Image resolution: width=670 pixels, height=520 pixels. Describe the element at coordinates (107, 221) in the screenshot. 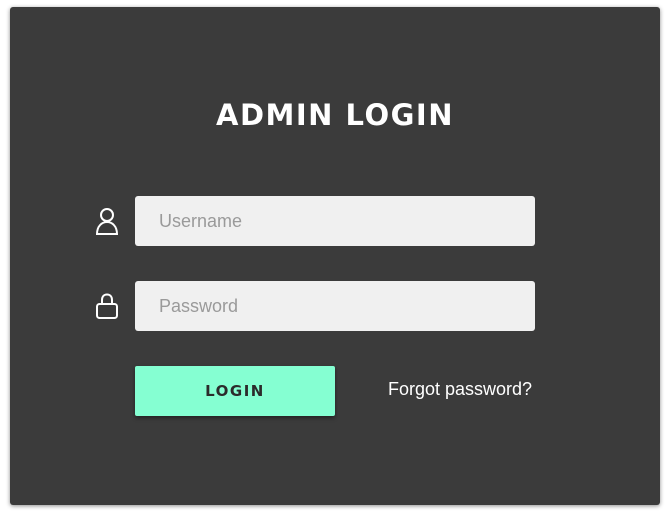

I see `user-icon` at that location.